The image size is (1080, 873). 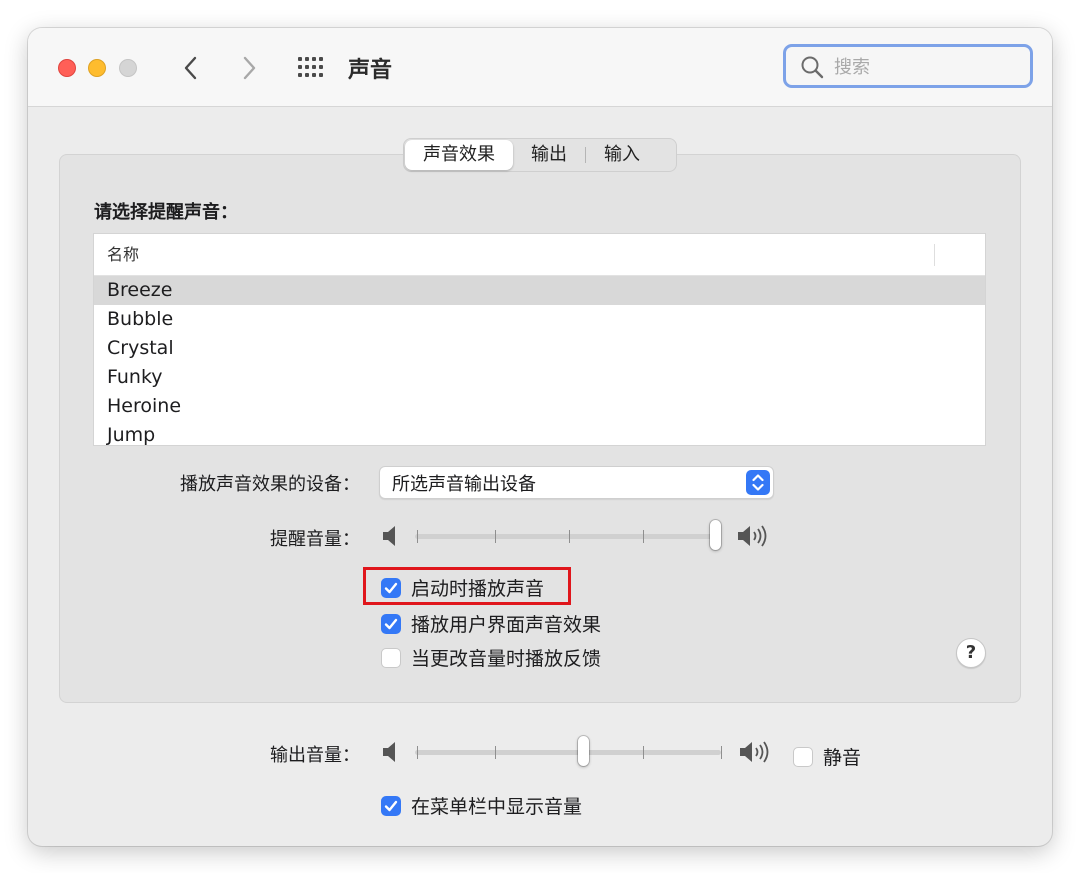 What do you see at coordinates (924, 67) in the screenshot?
I see `search-input` at bounding box center [924, 67].